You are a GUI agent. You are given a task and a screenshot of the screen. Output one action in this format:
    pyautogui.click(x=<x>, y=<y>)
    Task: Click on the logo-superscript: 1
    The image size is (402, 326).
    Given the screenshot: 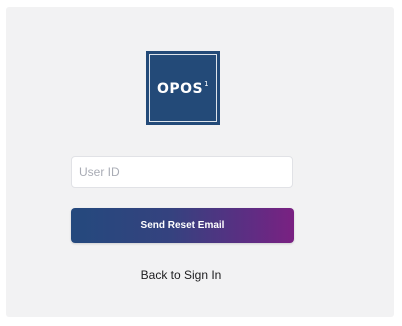 What is the action you would take?
    pyautogui.click(x=207, y=83)
    